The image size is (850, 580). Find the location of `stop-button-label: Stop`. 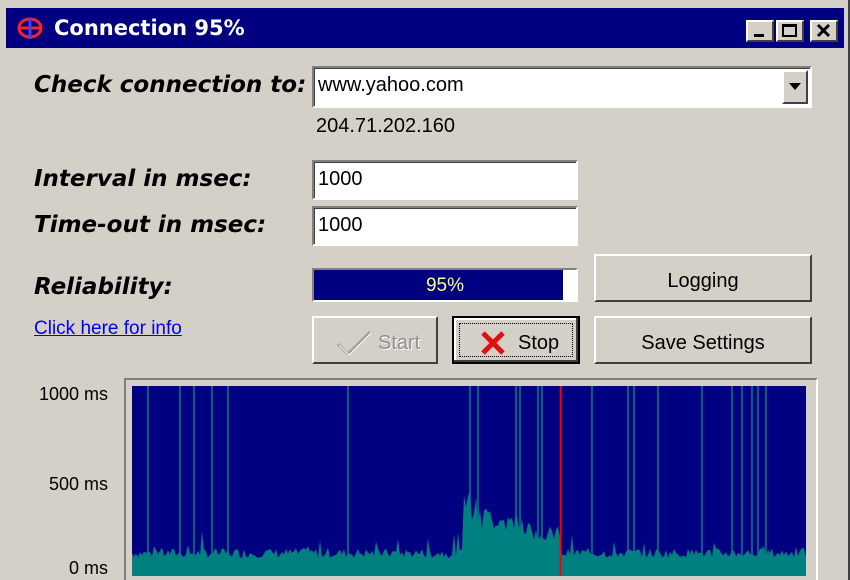

stop-button-label: Stop is located at coordinates (539, 343).